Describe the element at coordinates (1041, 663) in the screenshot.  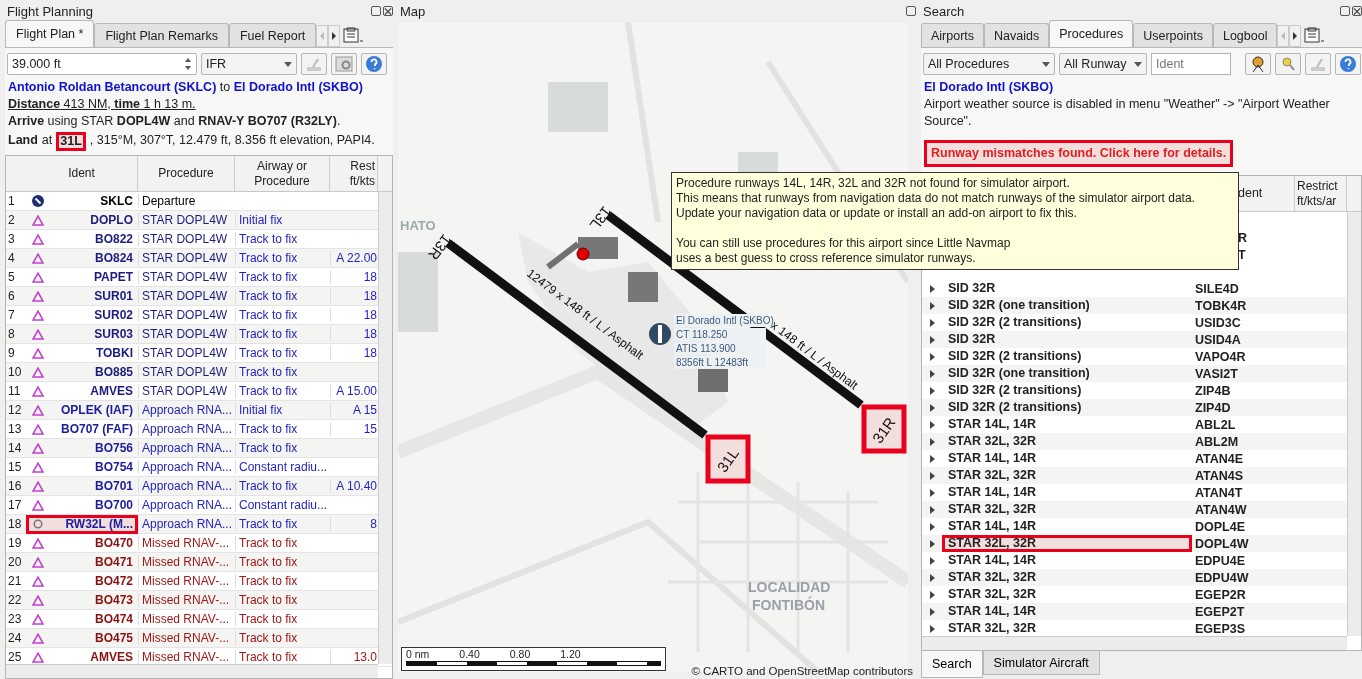
I see `tab: Simulator Aircraft` at that location.